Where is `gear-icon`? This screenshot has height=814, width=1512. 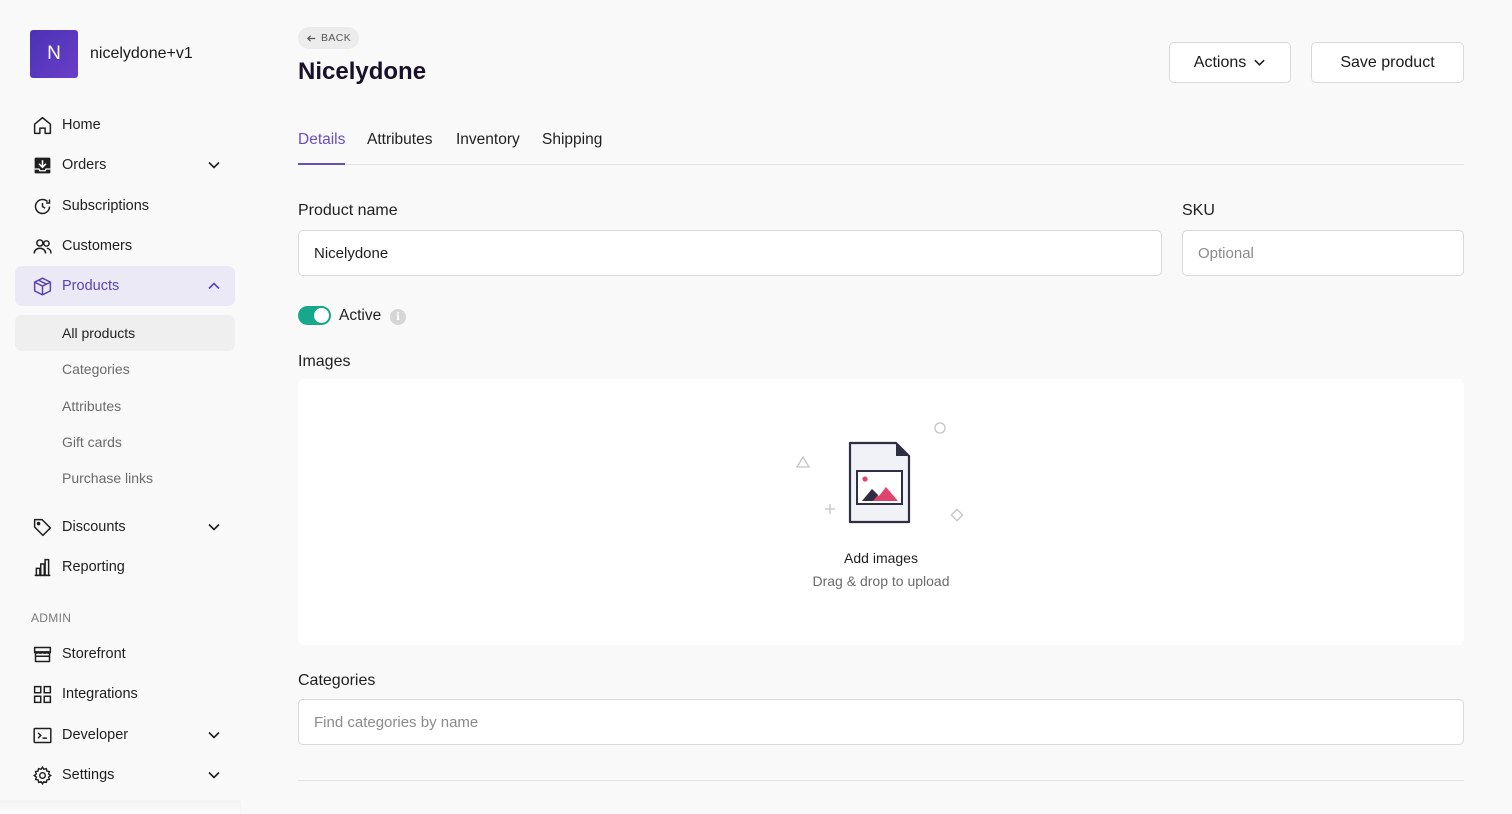
gear-icon is located at coordinates (42, 775).